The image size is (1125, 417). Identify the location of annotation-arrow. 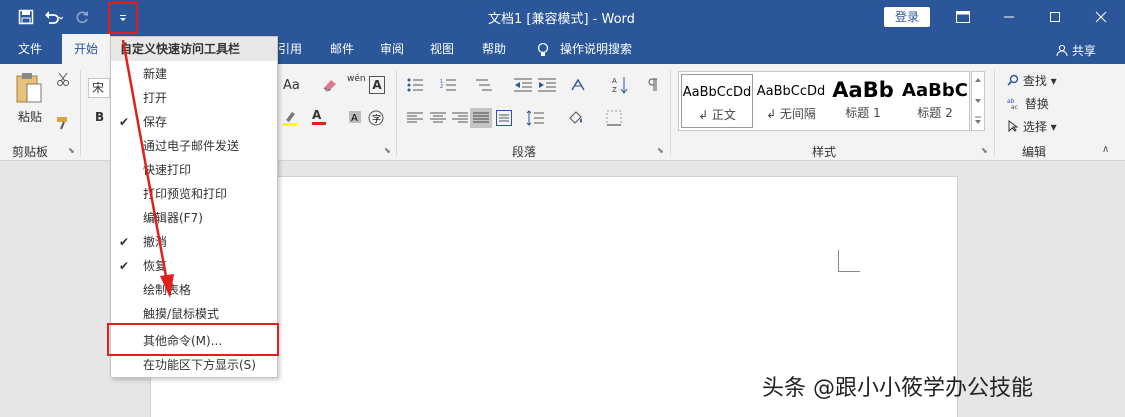
(147, 168).